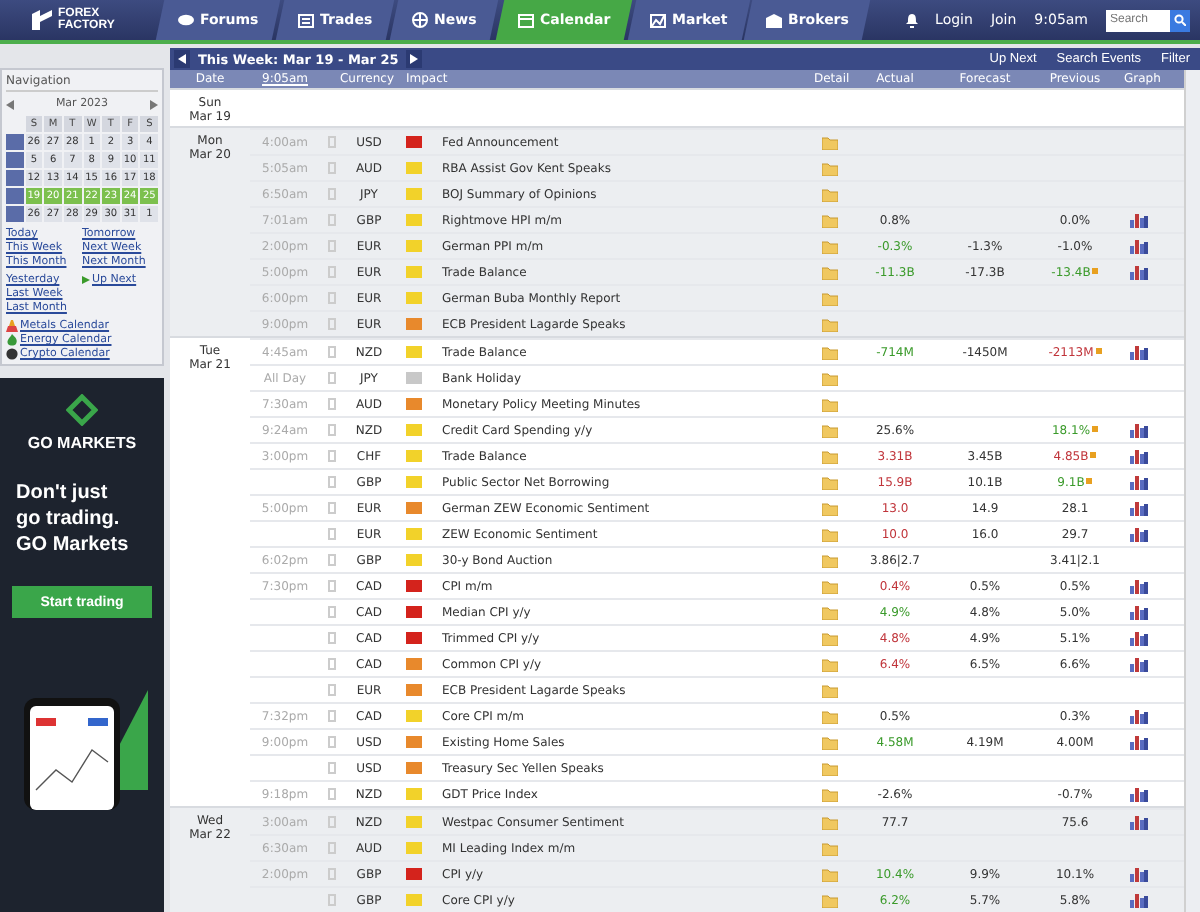  Describe the element at coordinates (774, 20) in the screenshot. I see `building-icon` at that location.